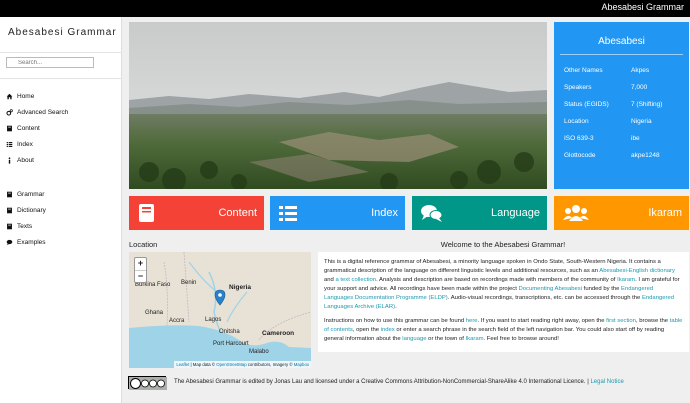  I want to click on divider, so click(61, 78).